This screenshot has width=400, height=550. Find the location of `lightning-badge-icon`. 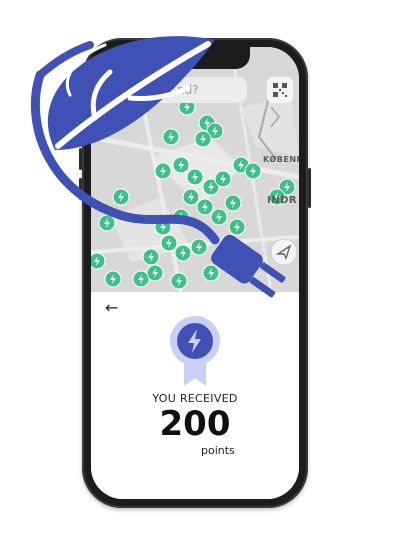

lightning-badge-icon is located at coordinates (195, 351).